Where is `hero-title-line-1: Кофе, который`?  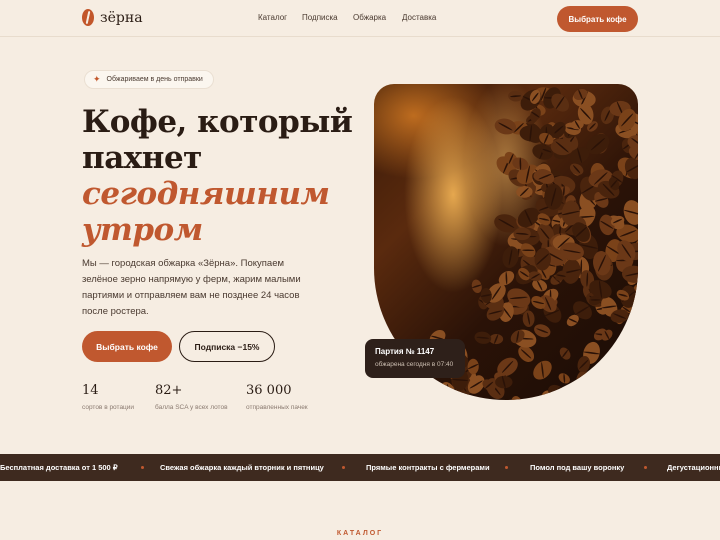
hero-title-line-1: Кофе, который is located at coordinates (217, 122).